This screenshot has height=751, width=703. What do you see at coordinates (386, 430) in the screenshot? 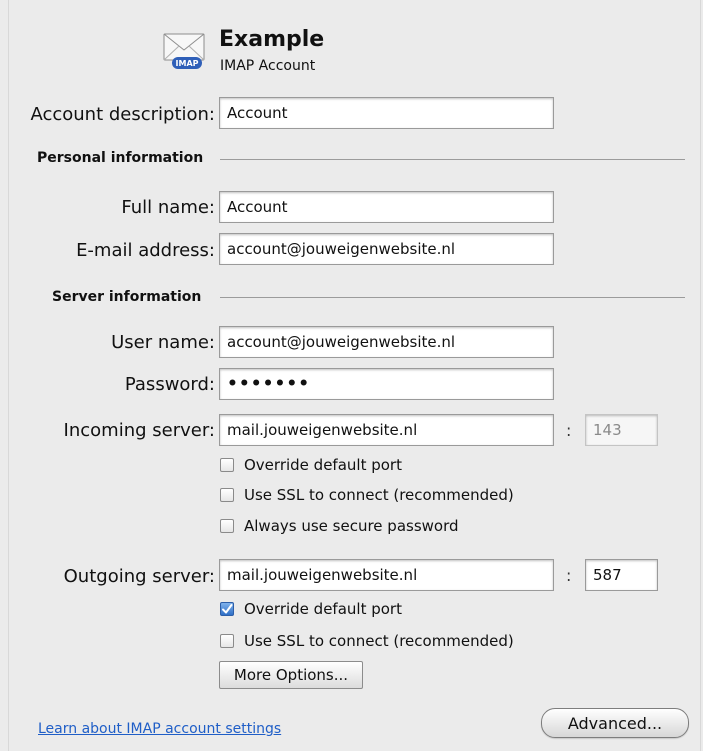
I see `incoming-server-field: mail.jouweigenwebsite.nl` at bounding box center [386, 430].